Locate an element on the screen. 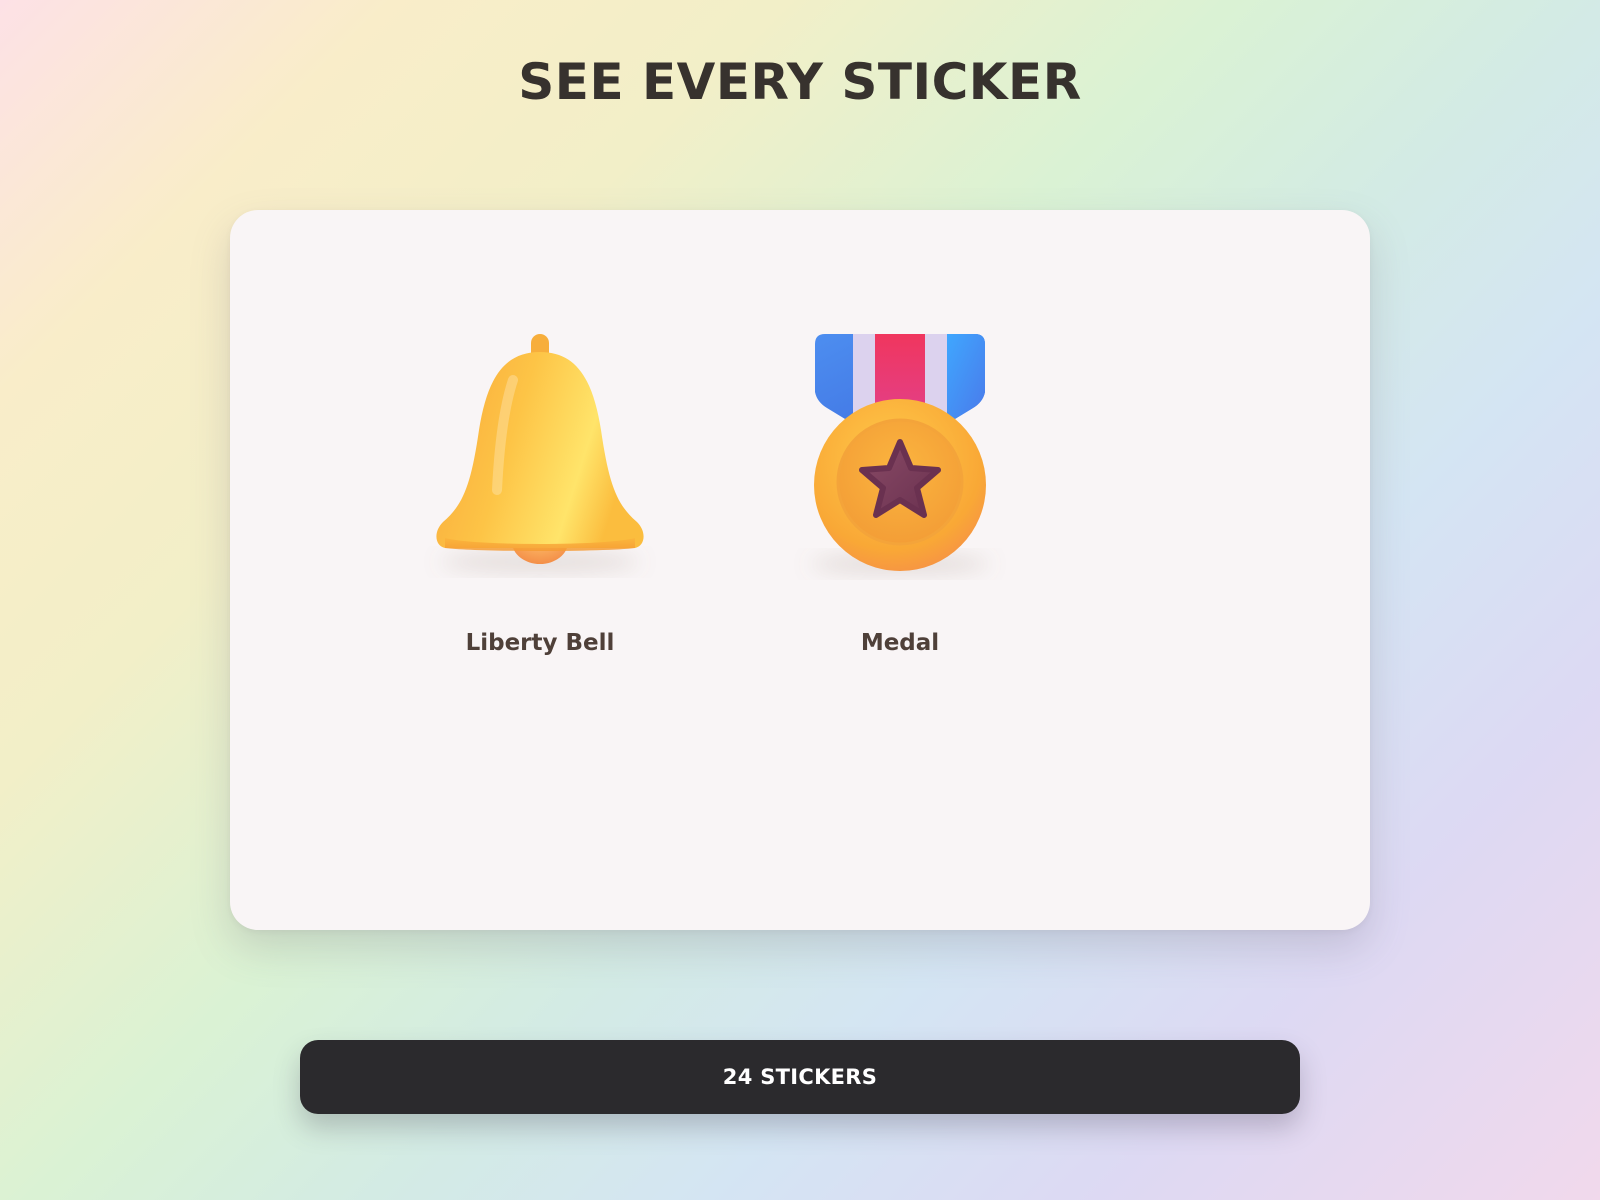 The height and width of the screenshot is (1200, 1600). sticker-card-medal: Medal is located at coordinates (900, 490).